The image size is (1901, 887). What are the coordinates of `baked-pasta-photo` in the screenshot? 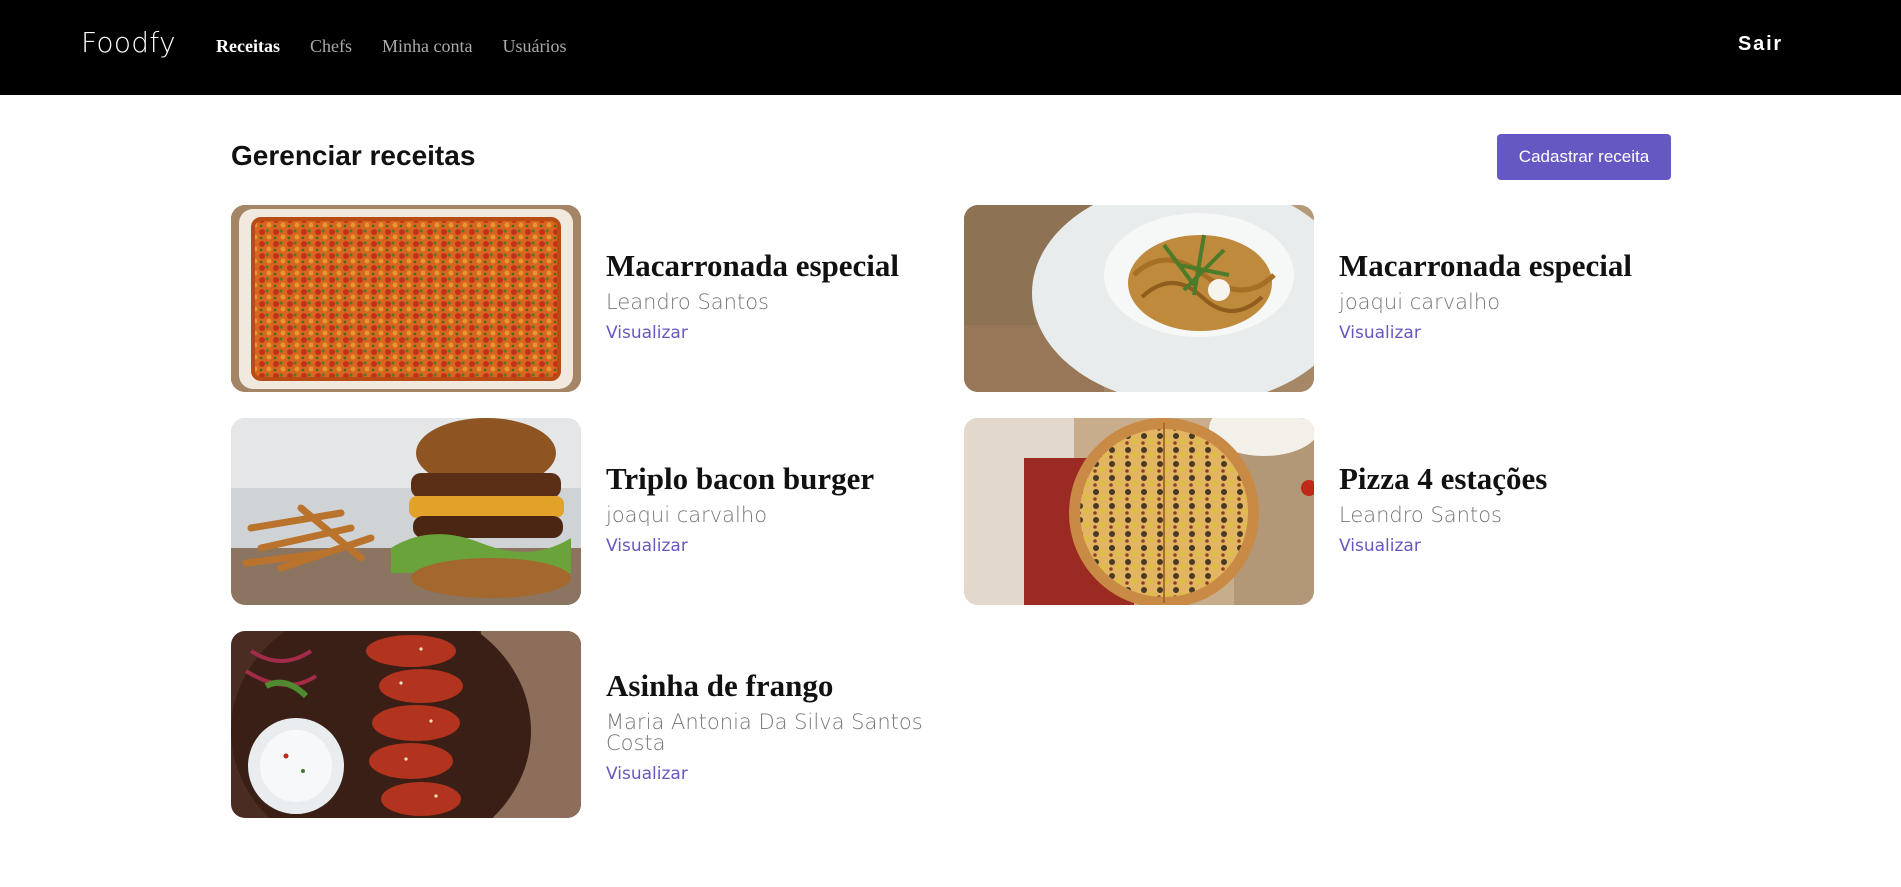 It's located at (406, 298).